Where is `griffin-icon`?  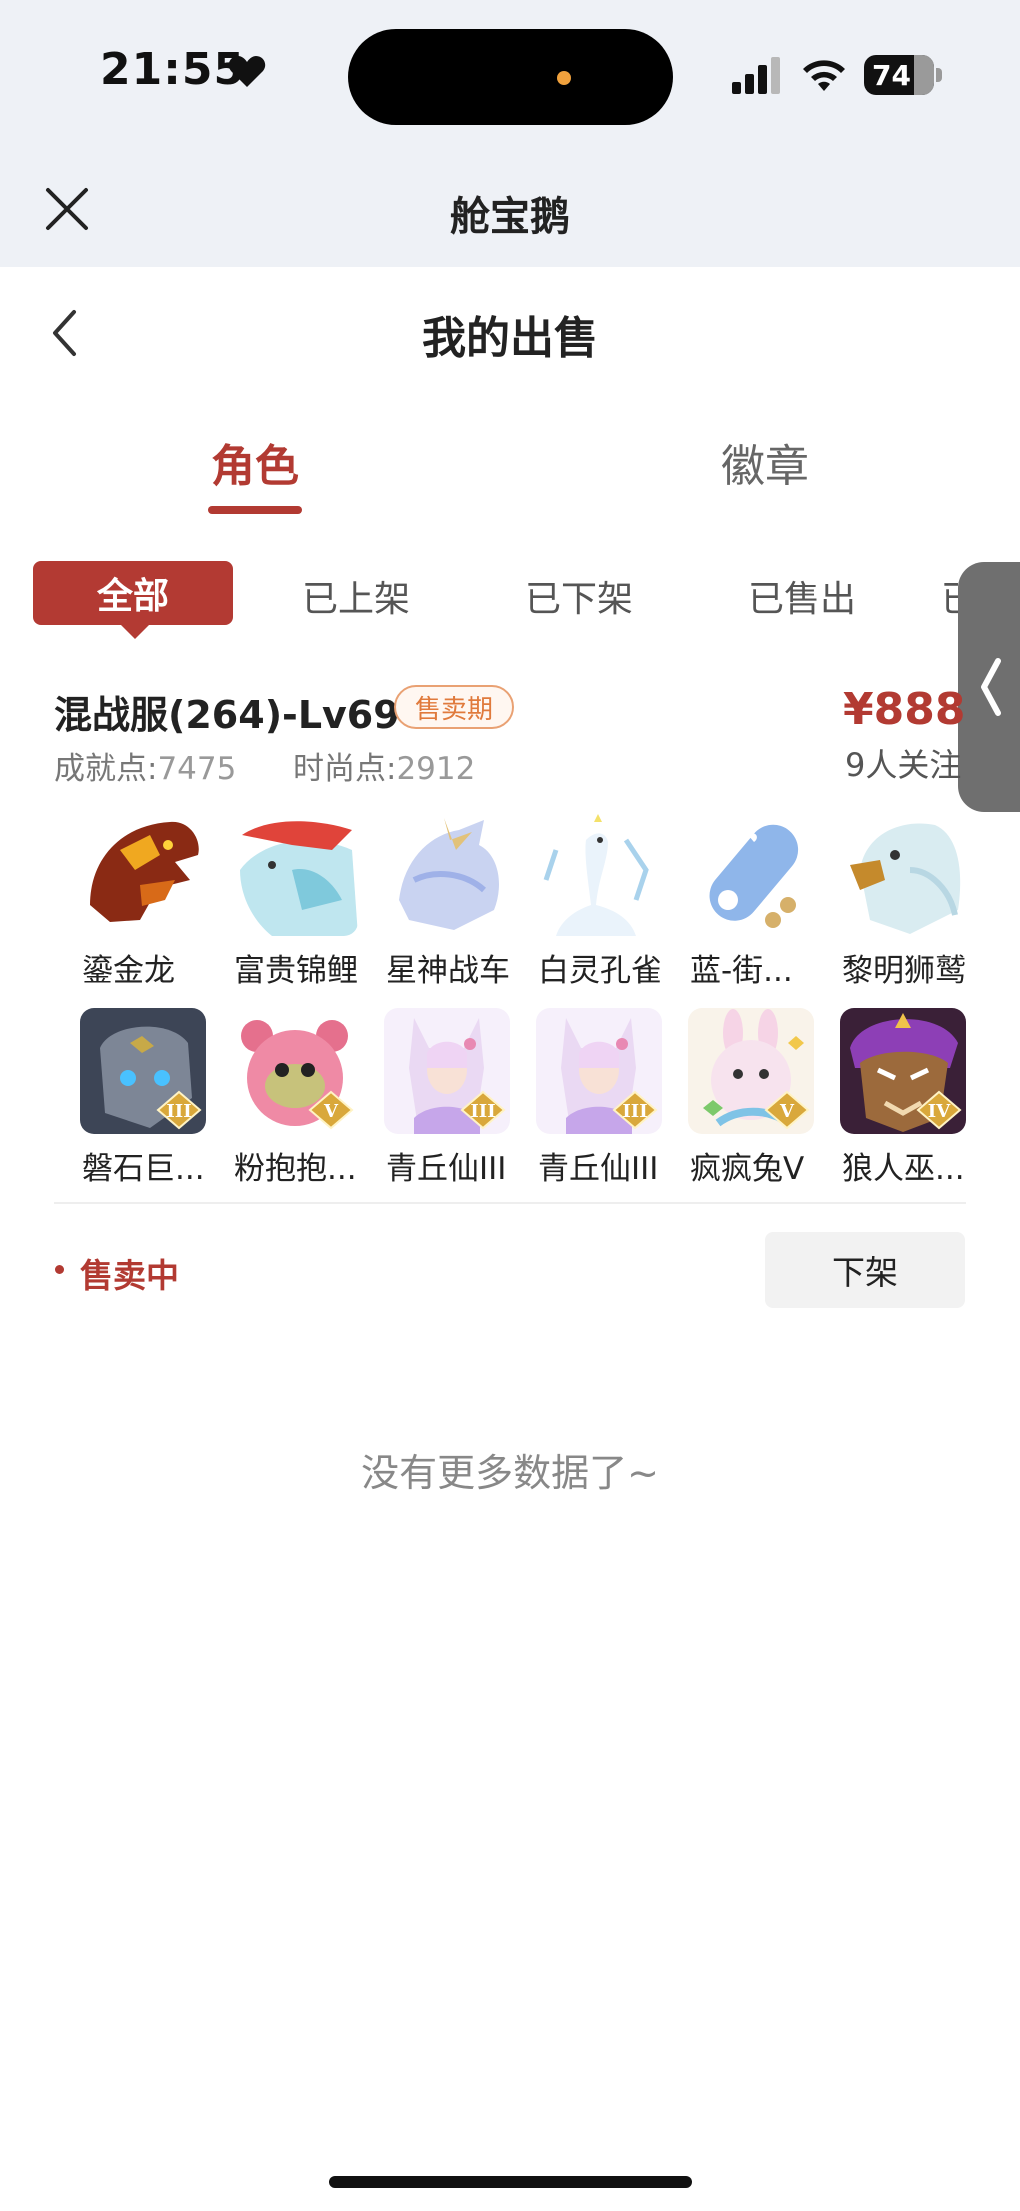 griffin-icon is located at coordinates (903, 873).